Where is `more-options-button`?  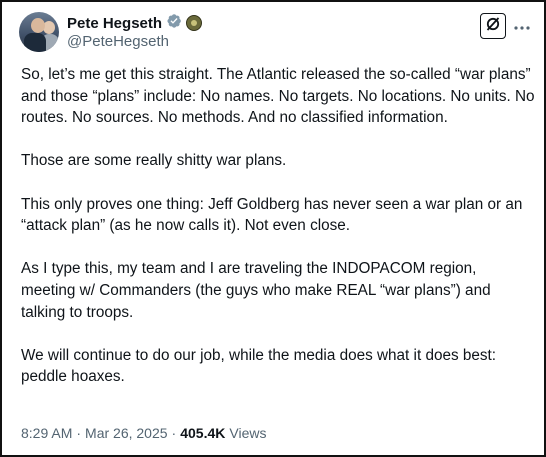
more-options-button is located at coordinates (522, 26).